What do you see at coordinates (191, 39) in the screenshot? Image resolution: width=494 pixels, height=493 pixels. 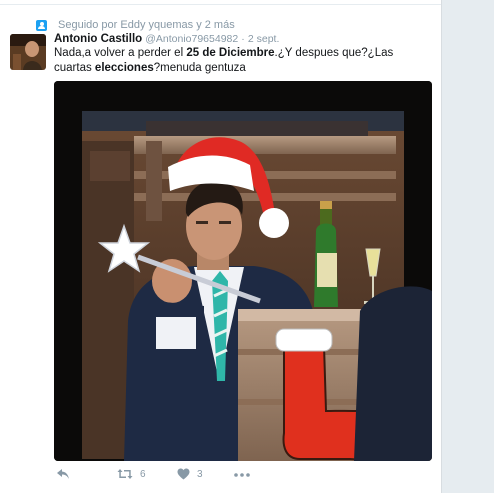 I see `author-handle: @Antonio79654982` at bounding box center [191, 39].